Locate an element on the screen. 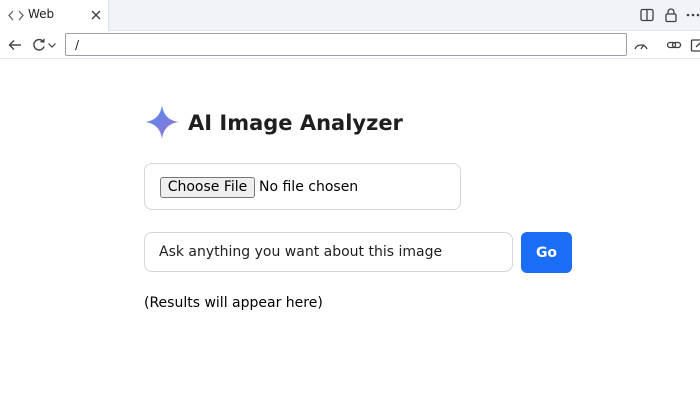  split-view-icon is located at coordinates (647, 15).